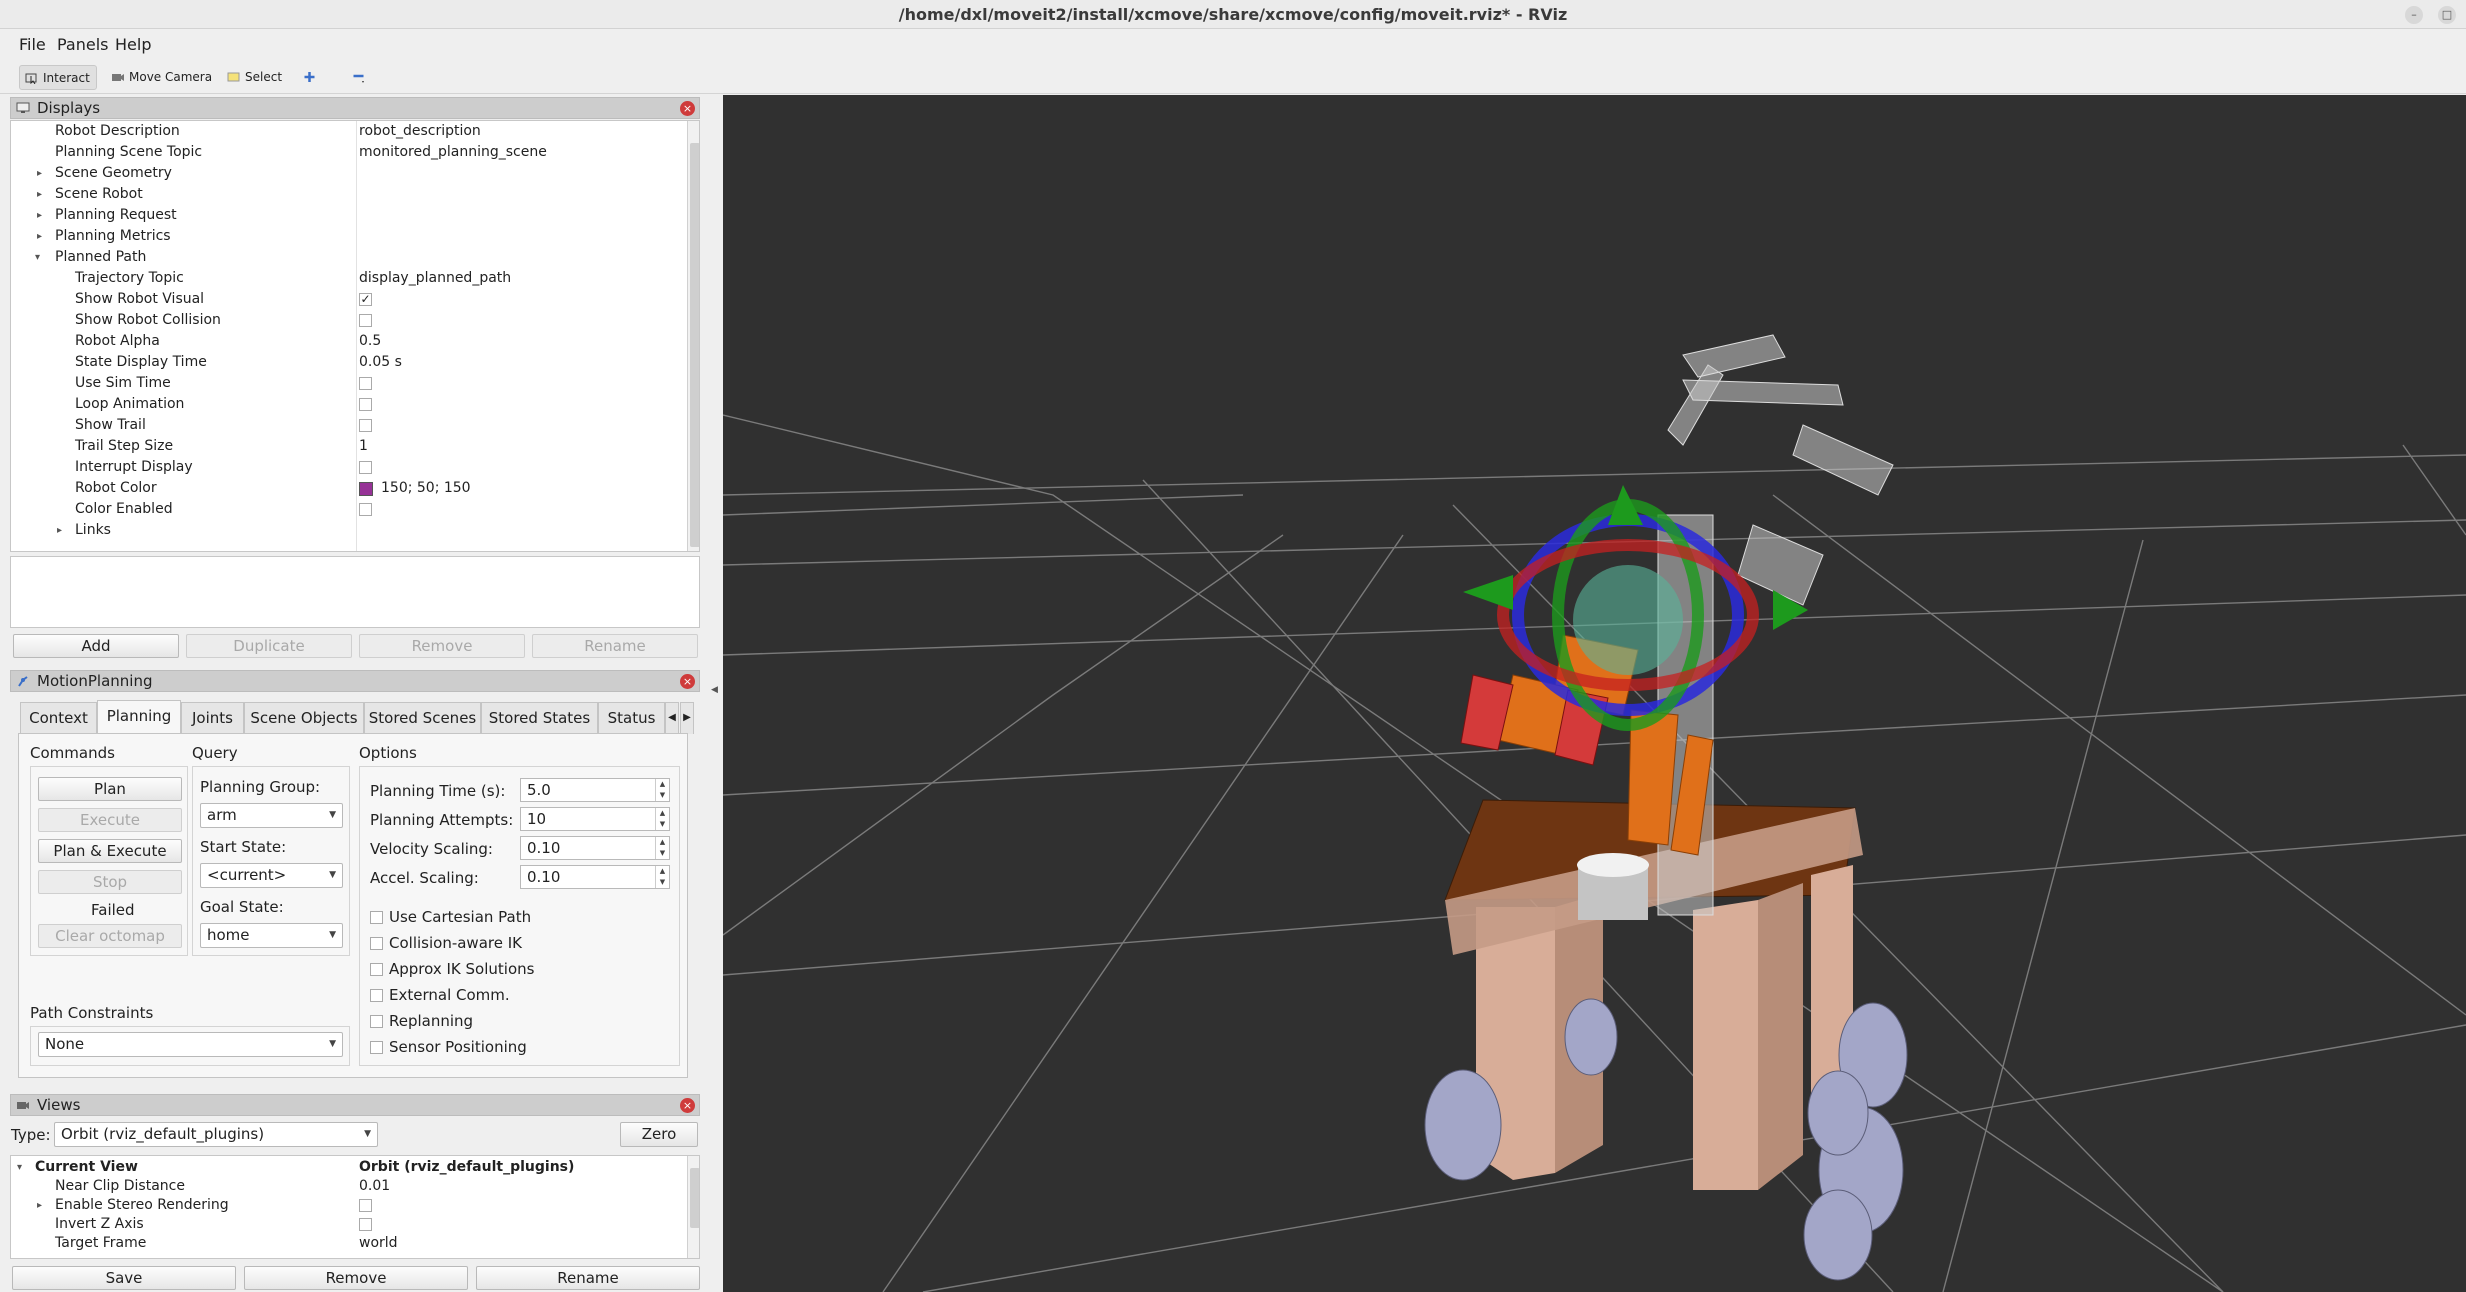 The image size is (2466, 1292). What do you see at coordinates (124, 1278) in the screenshot?
I see `save-view-button: Save` at bounding box center [124, 1278].